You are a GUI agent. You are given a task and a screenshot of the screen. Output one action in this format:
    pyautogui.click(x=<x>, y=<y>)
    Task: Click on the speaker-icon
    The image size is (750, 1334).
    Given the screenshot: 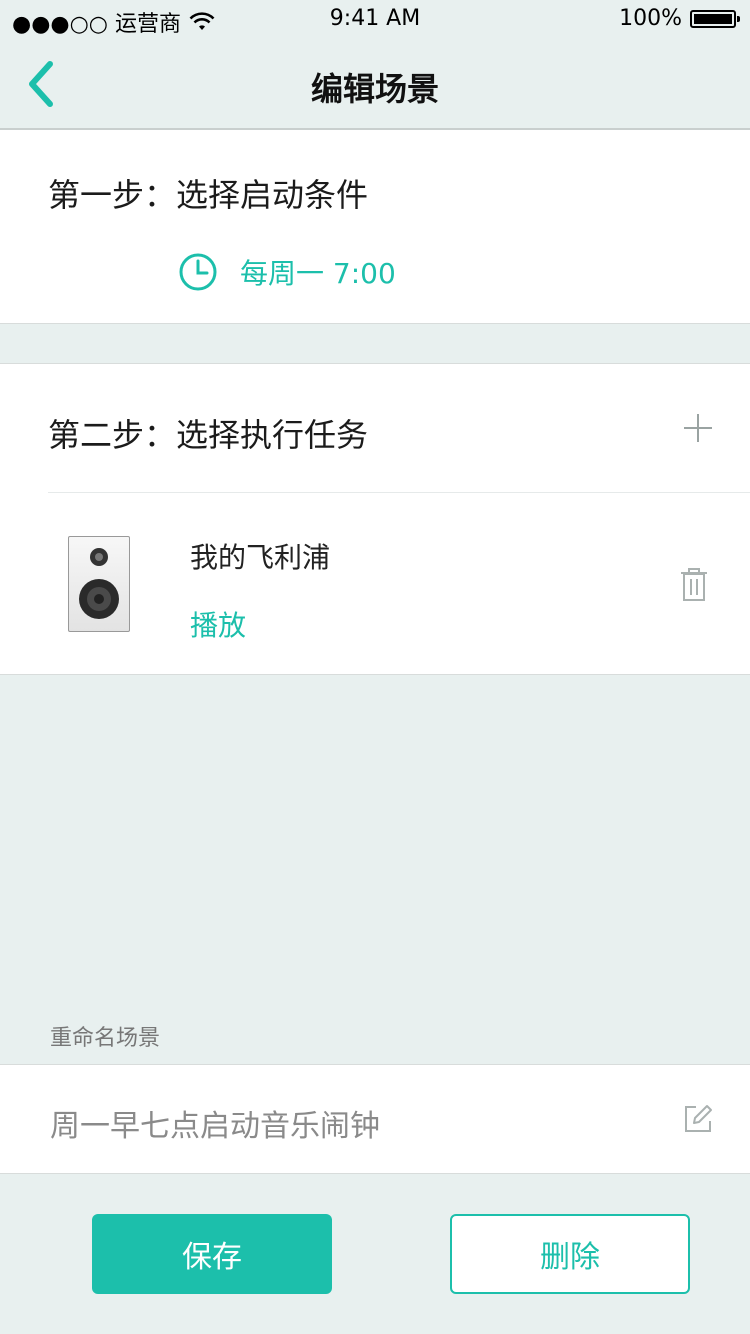 What is the action you would take?
    pyautogui.click(x=99, y=584)
    